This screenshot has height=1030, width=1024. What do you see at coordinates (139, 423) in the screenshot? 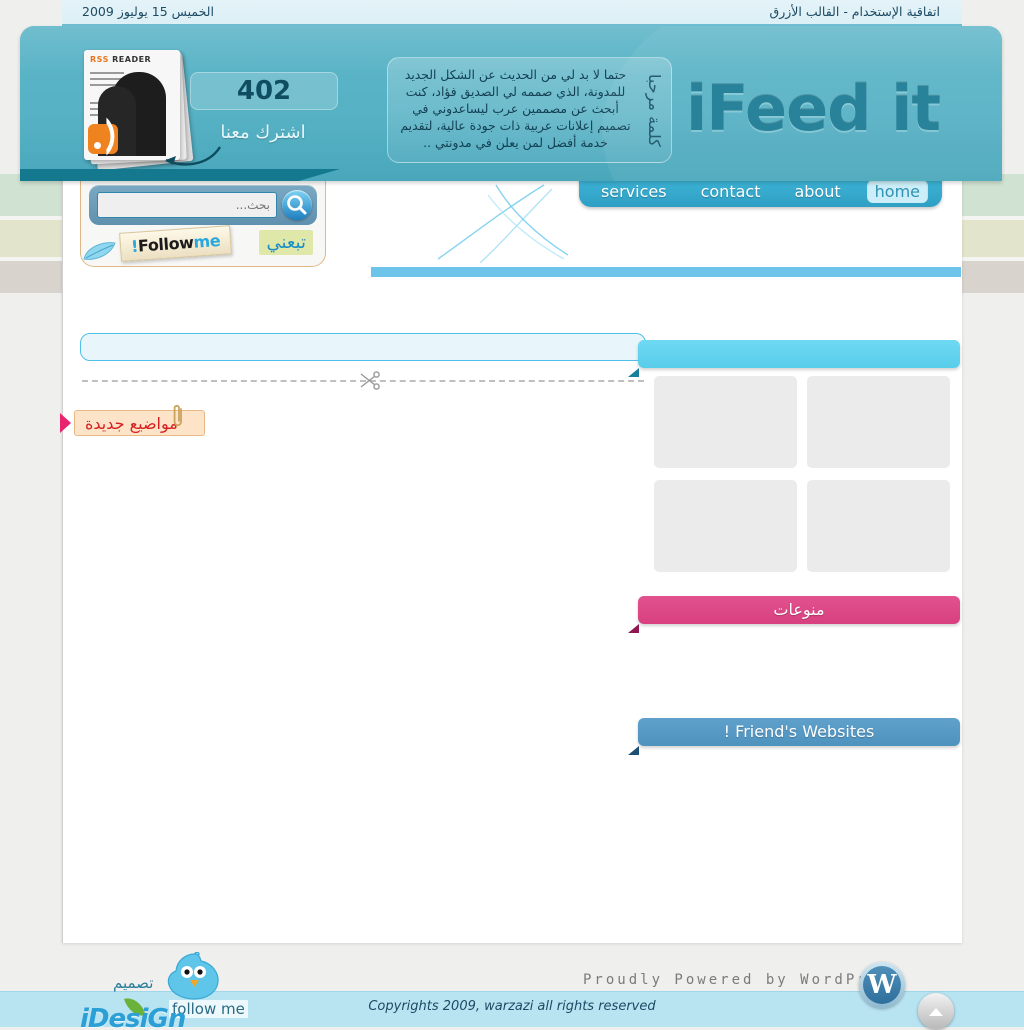
I see `new-topics-label: مواضيع جديدة` at bounding box center [139, 423].